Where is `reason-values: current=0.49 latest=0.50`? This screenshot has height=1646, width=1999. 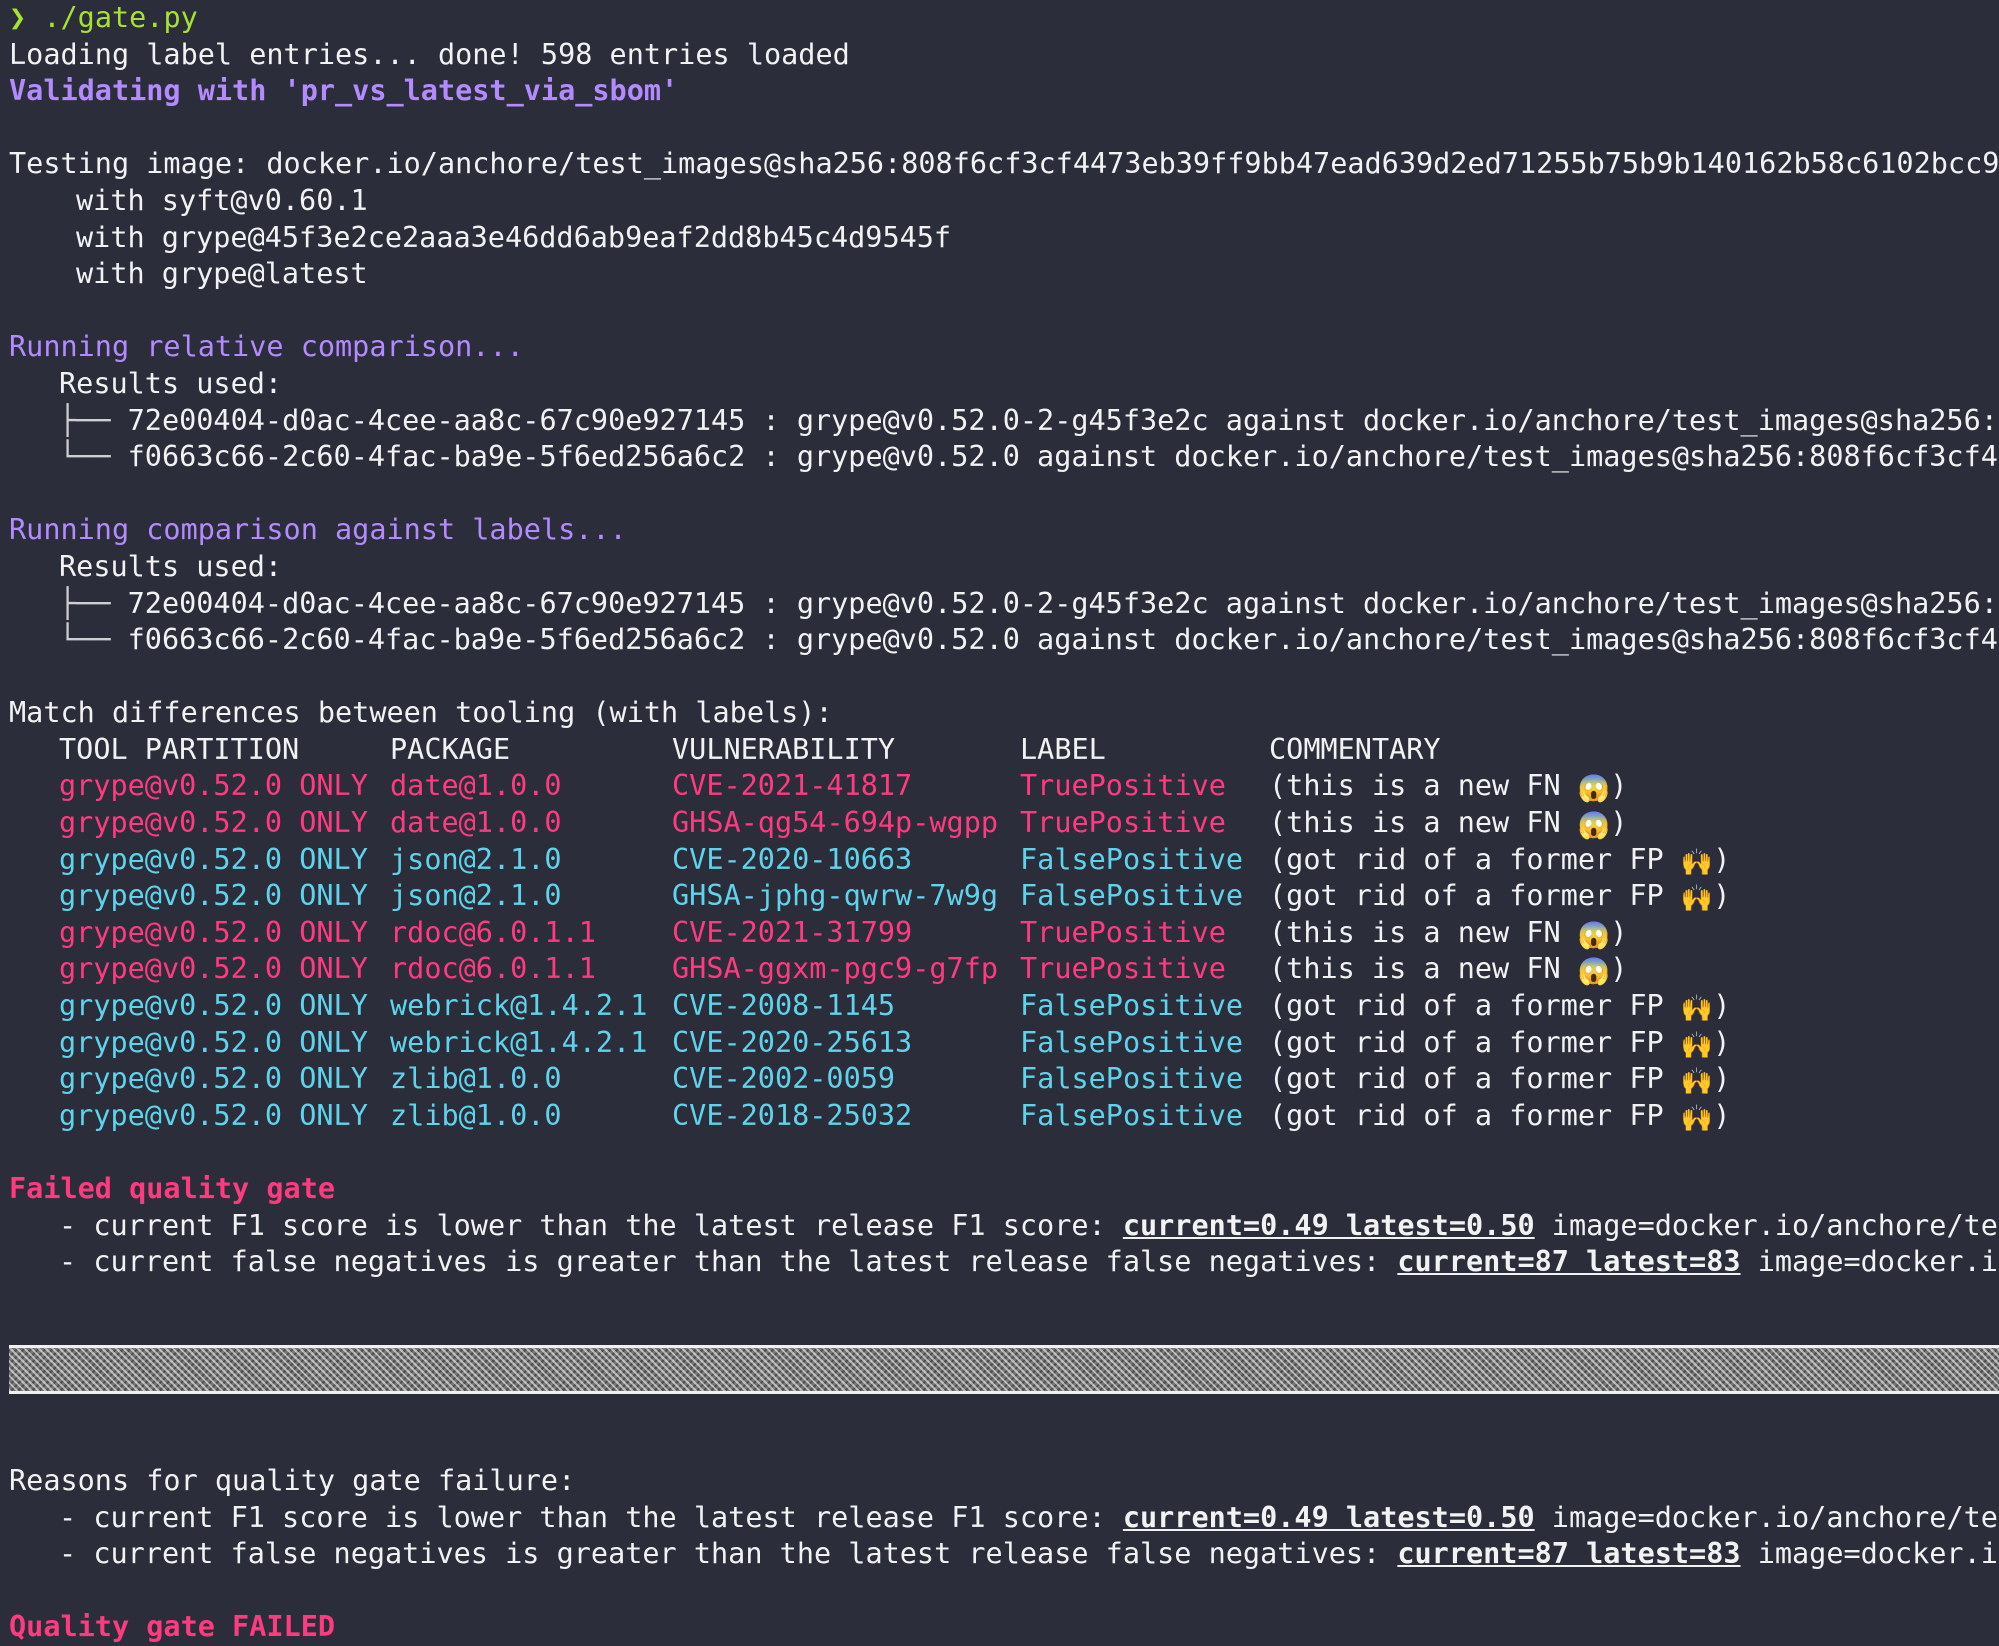
reason-values: current=0.49 latest=0.50 is located at coordinates (1328, 1225).